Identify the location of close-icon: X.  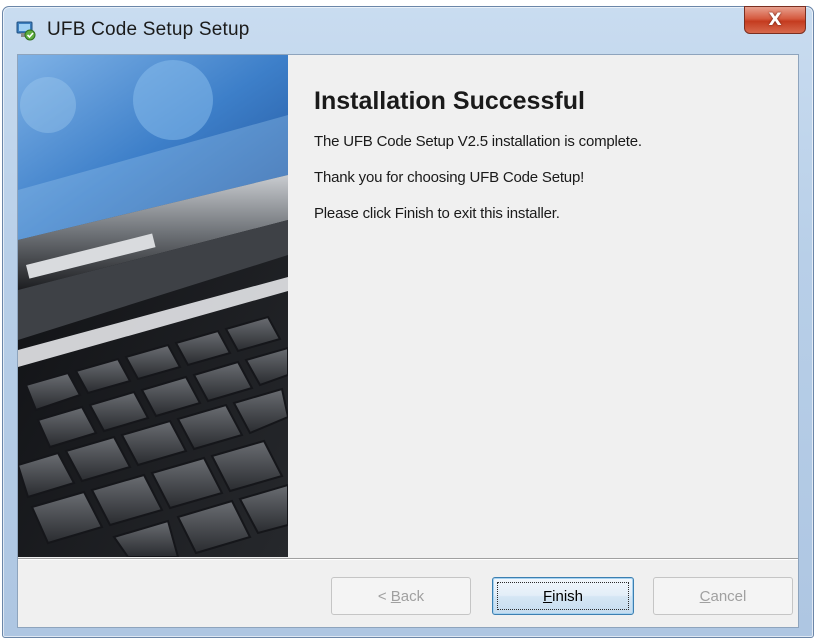
(775, 20).